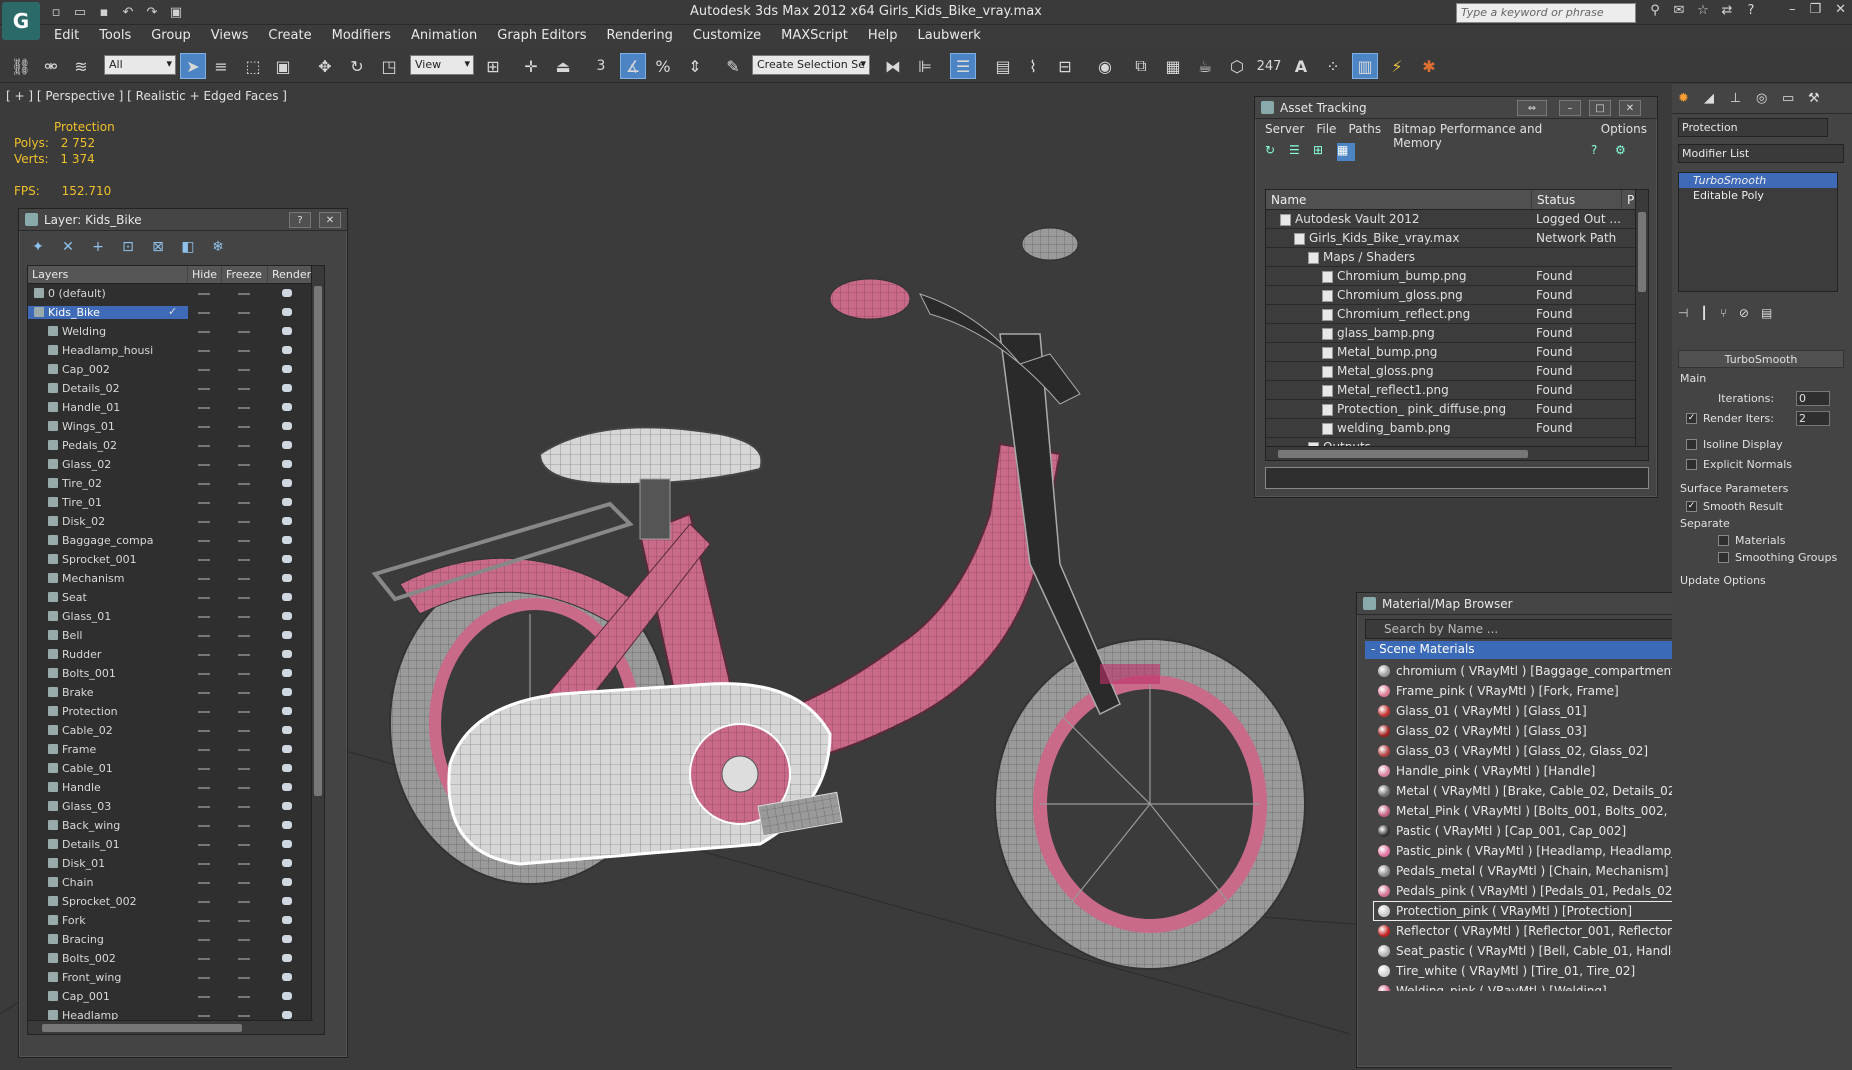 This screenshot has width=1852, height=1070. What do you see at coordinates (1691, 464) in the screenshot?
I see `explicit-normals-checkbox` at bounding box center [1691, 464].